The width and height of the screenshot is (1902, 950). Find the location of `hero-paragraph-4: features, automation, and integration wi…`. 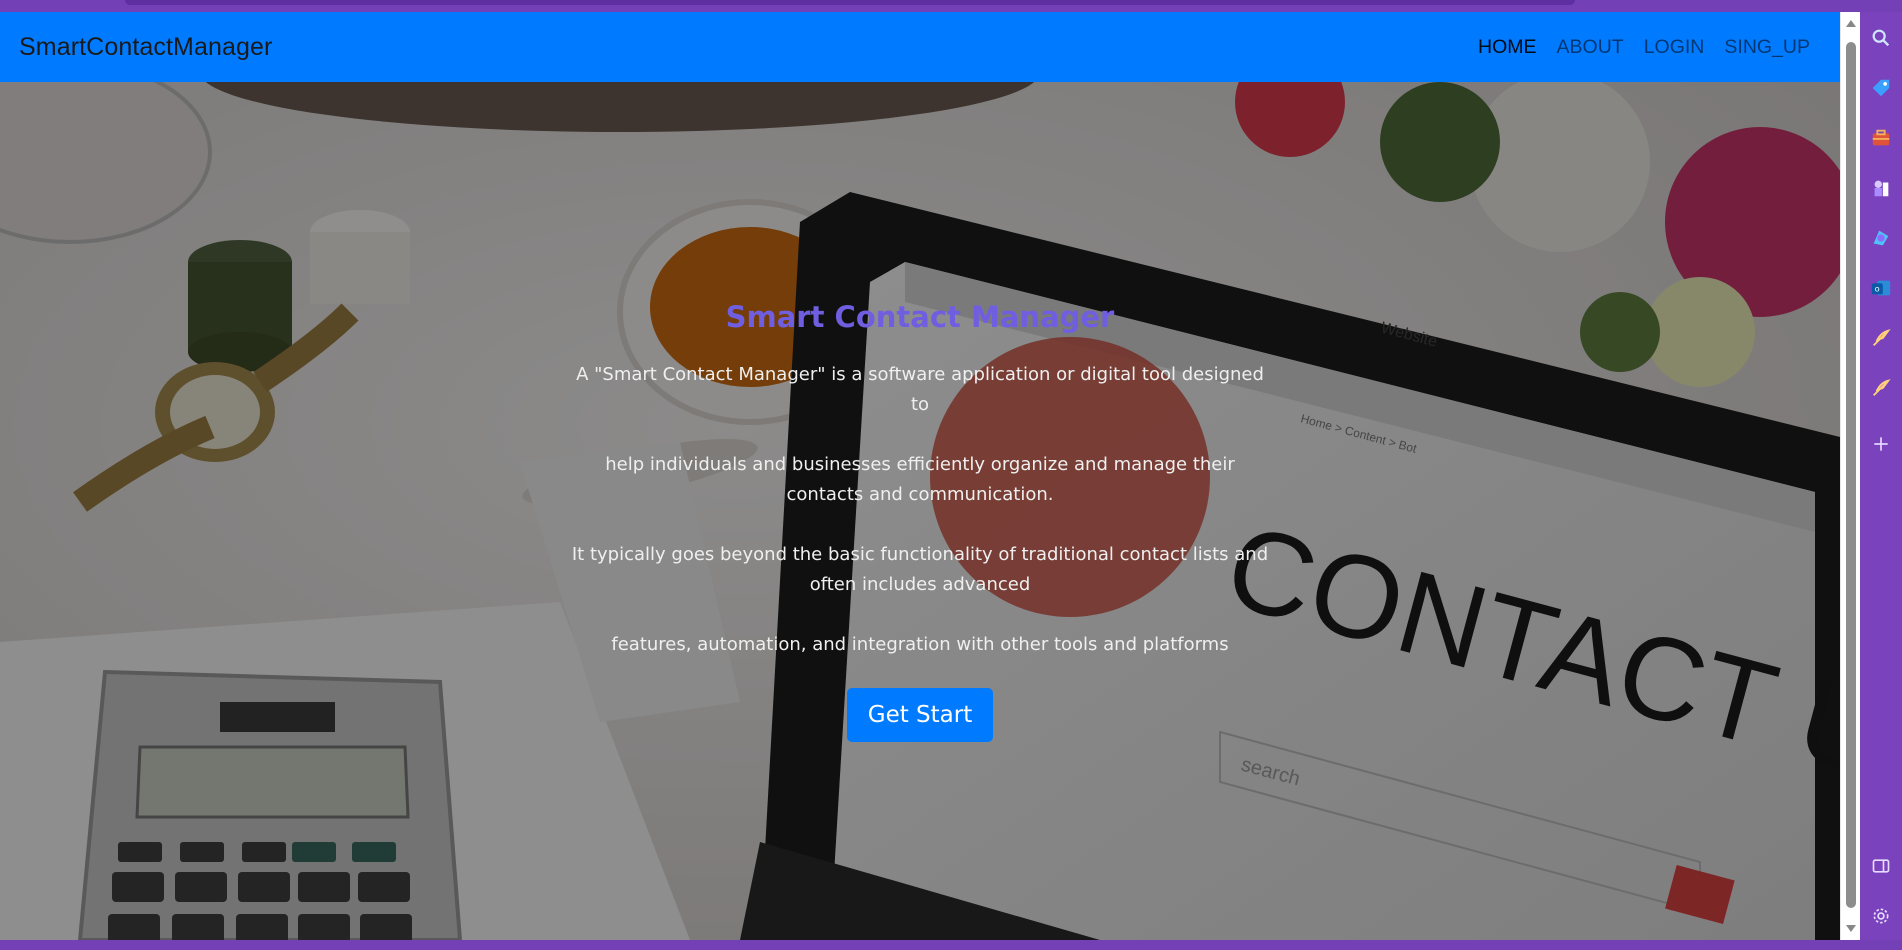

hero-paragraph-4: features, automation, and integration wi… is located at coordinates (920, 644).